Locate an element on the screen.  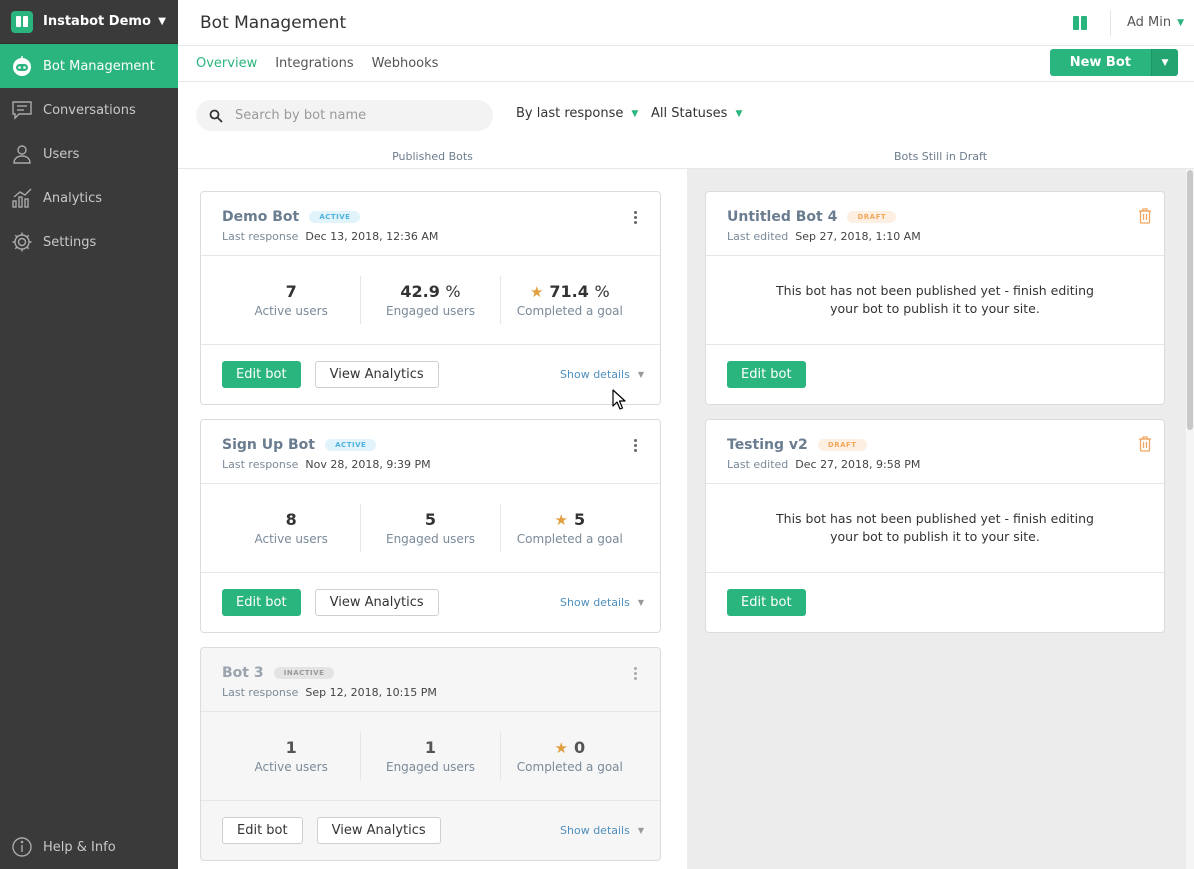
stat-active-users: 1 Active users is located at coordinates (291, 756).